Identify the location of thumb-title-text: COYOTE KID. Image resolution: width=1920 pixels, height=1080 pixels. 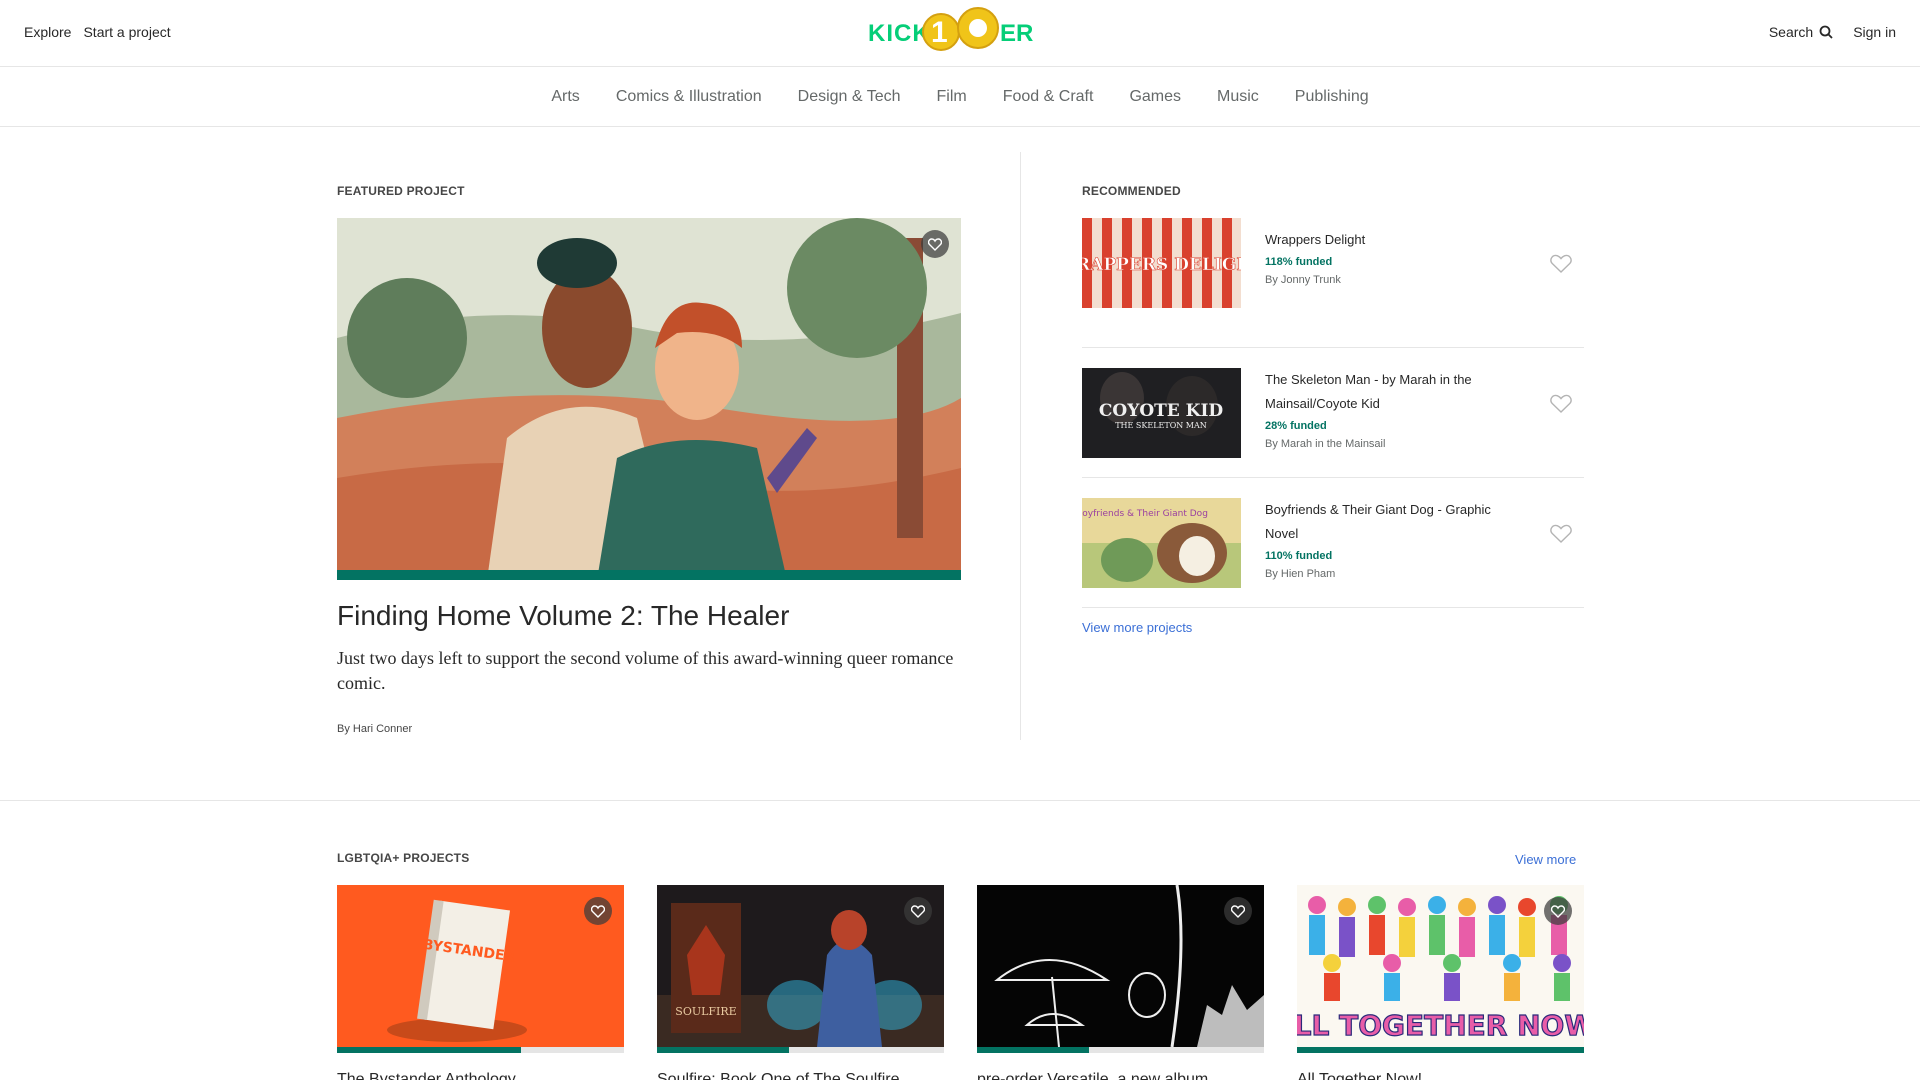
(1161, 411).